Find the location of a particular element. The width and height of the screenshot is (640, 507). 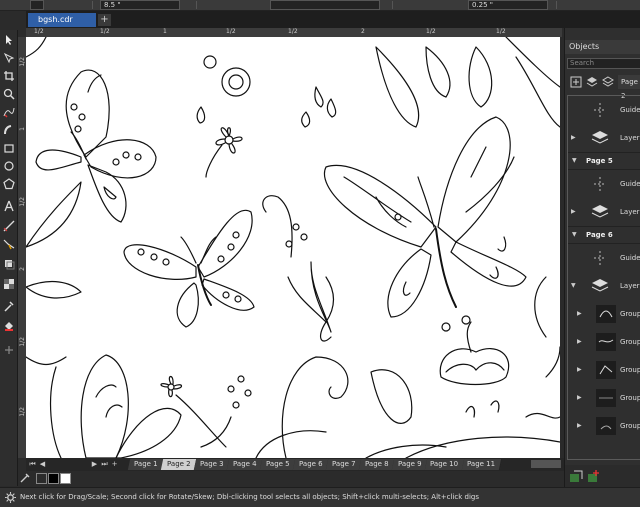

page-tab: Page 1 is located at coordinates (146, 464).